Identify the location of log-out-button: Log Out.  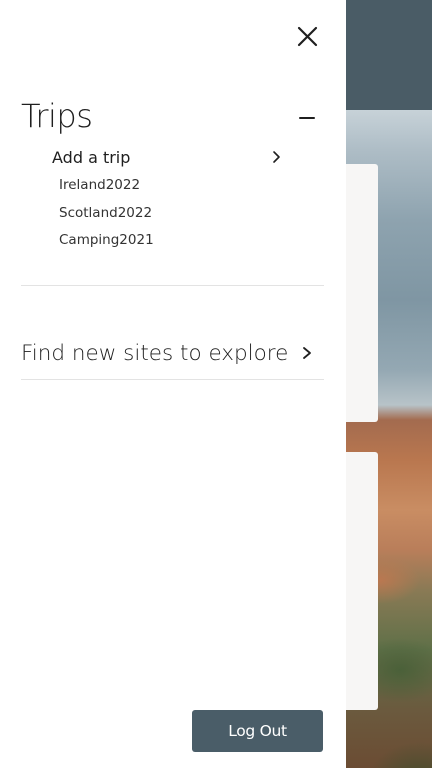
(257, 731).